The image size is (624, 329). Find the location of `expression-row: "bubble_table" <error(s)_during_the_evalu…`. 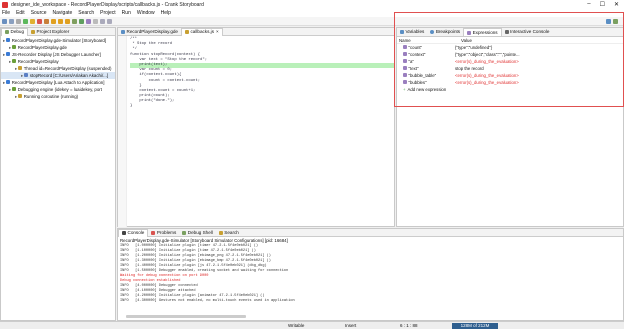

expression-row: "bubble_table" <error(s)_during_the_evalu… is located at coordinates (510, 75).